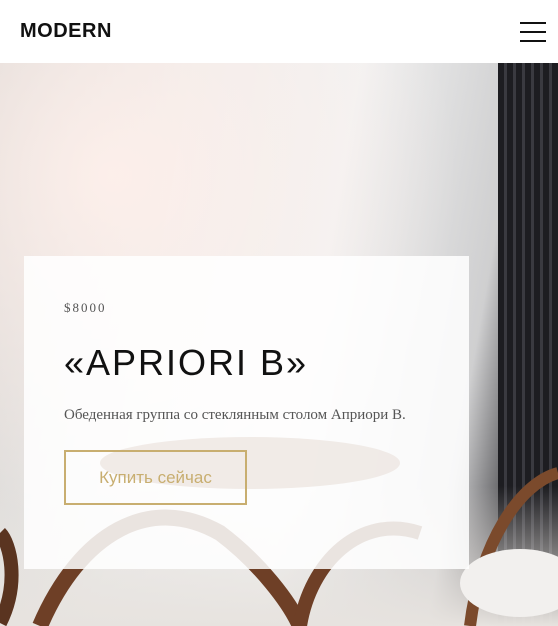 The height and width of the screenshot is (626, 558). I want to click on site-header: MODERN, so click(279, 31).